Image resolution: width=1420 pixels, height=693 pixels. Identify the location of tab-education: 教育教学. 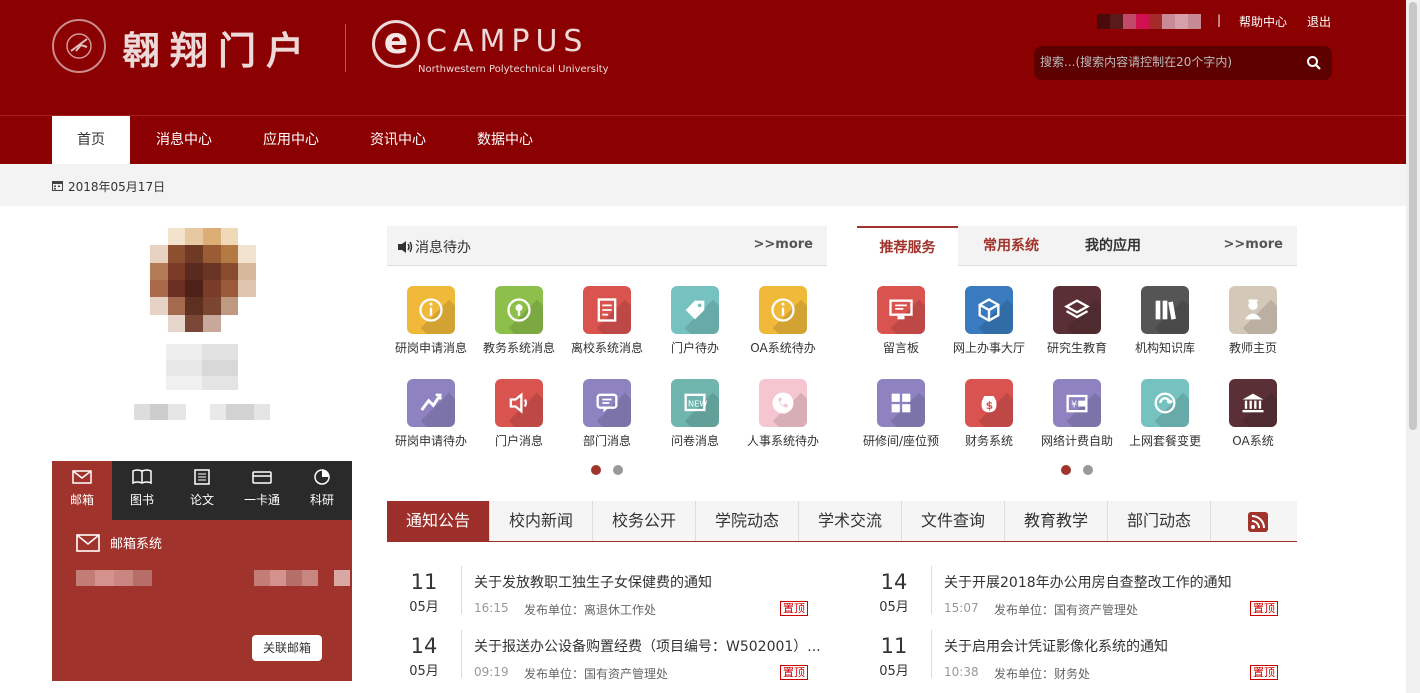
(1056, 521).